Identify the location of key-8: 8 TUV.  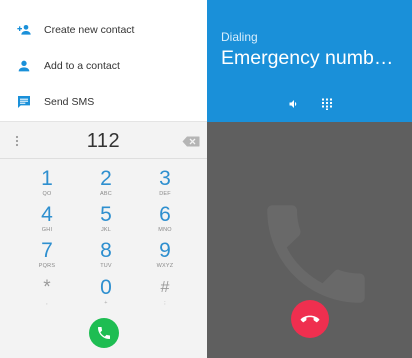
(106, 255).